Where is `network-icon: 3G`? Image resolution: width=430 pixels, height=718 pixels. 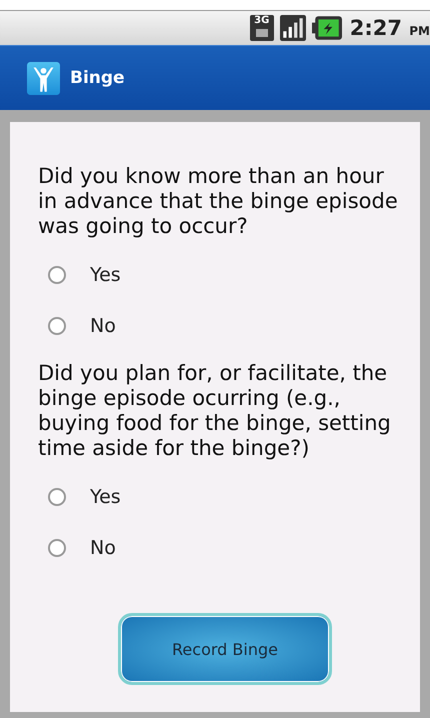
network-icon: 3G is located at coordinates (262, 28).